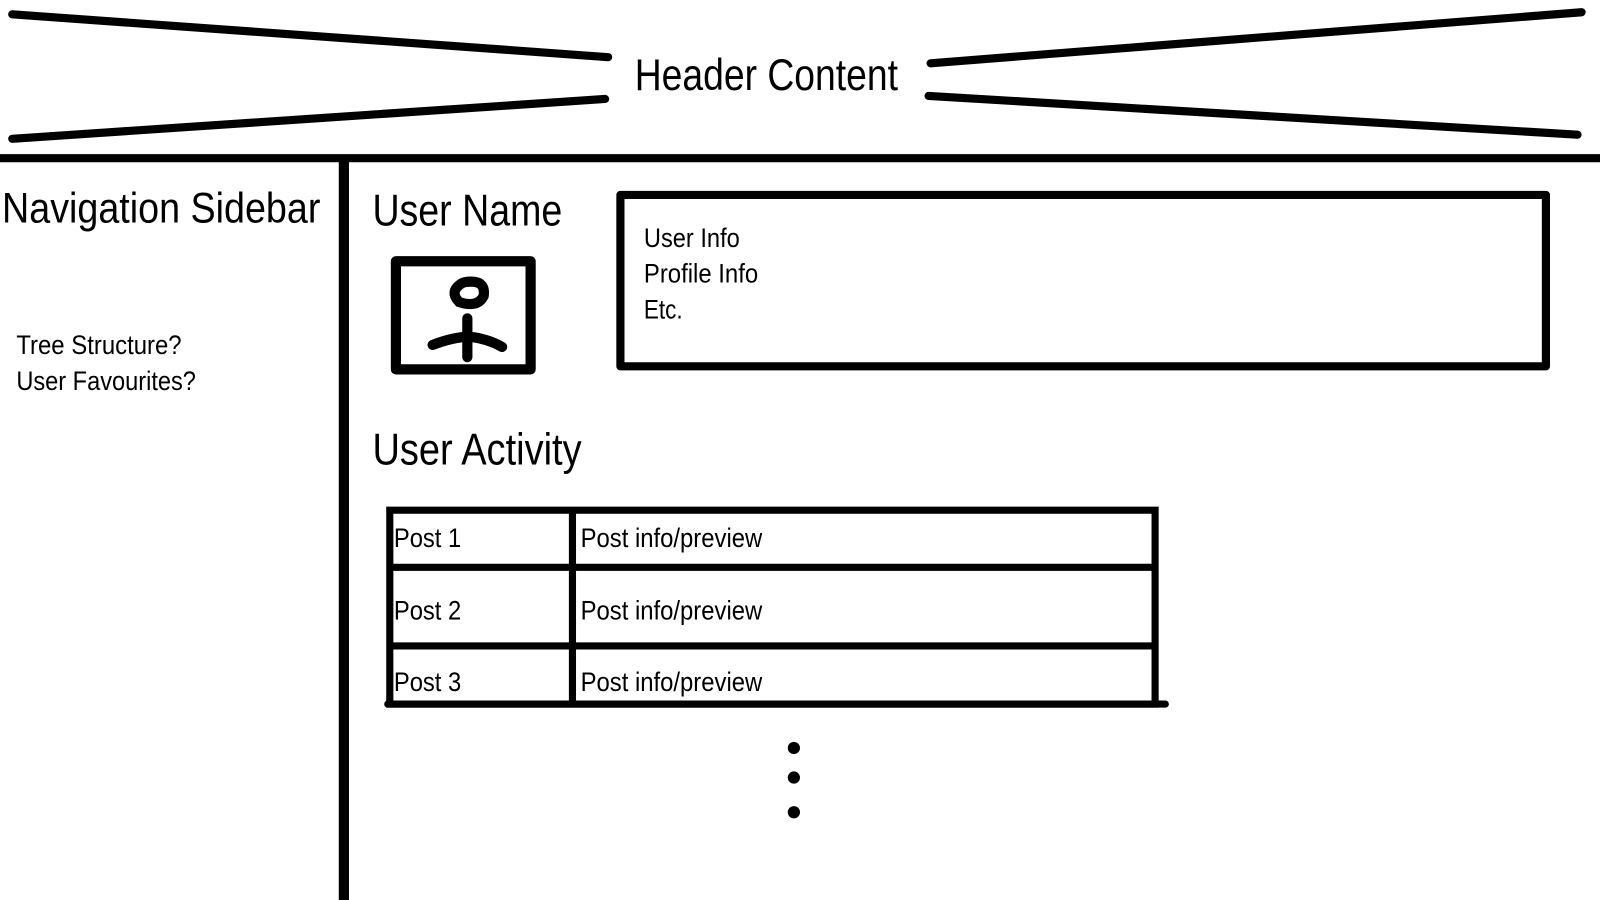 The height and width of the screenshot is (900, 1600). I want to click on stick-figure-avatar-icon, so click(467, 319).